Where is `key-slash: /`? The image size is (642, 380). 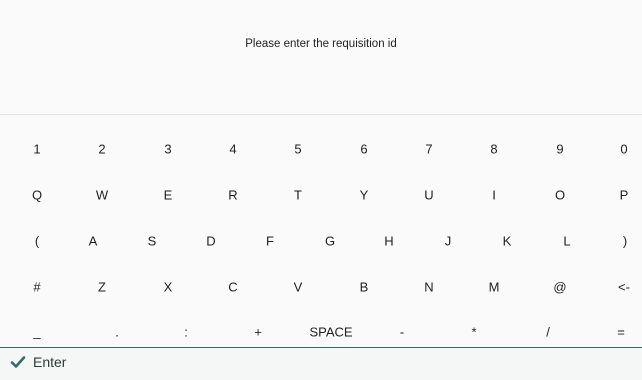 key-slash: / is located at coordinates (548, 332).